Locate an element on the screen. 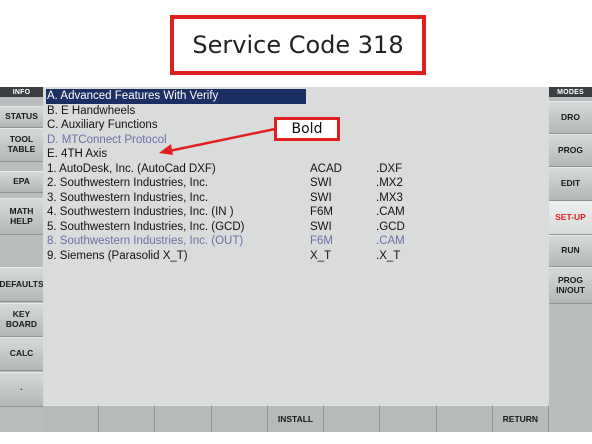  info-button-key-board: KEY BOARD is located at coordinates (21, 320).